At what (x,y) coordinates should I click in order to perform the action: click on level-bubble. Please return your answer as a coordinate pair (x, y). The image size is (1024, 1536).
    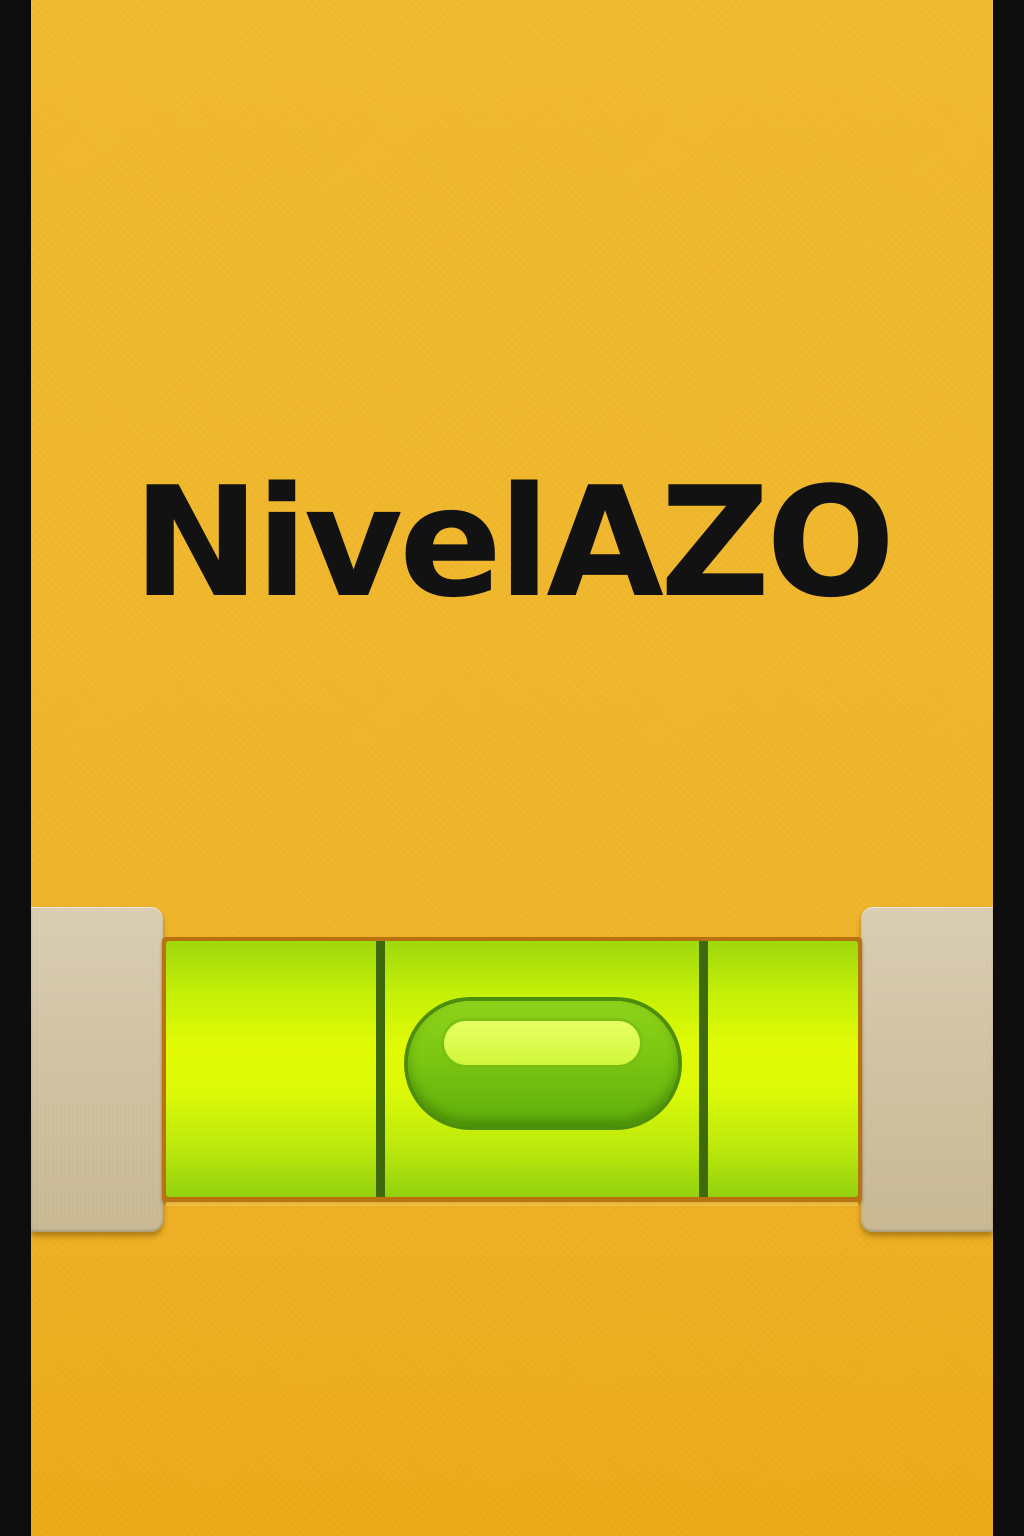
    Looking at the image, I should click on (543, 1063).